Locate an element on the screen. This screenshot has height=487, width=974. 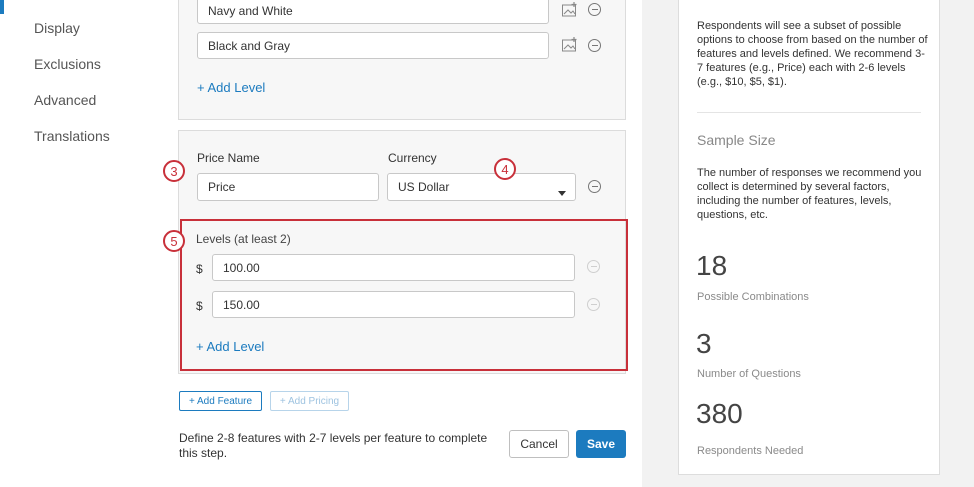
sample-size-title: Sample Size is located at coordinates (736, 140).